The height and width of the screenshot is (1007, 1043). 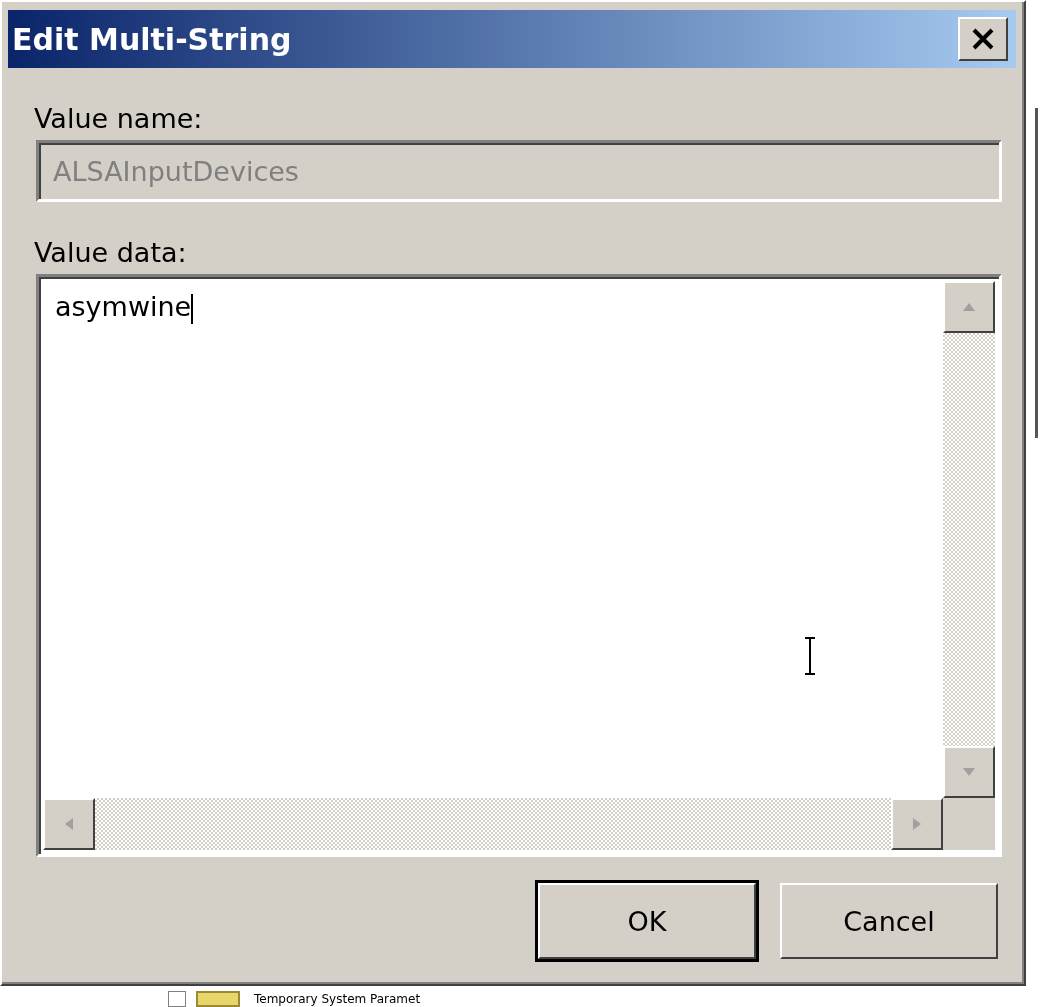 I want to click on scroll-right-button, so click(x=917, y=824).